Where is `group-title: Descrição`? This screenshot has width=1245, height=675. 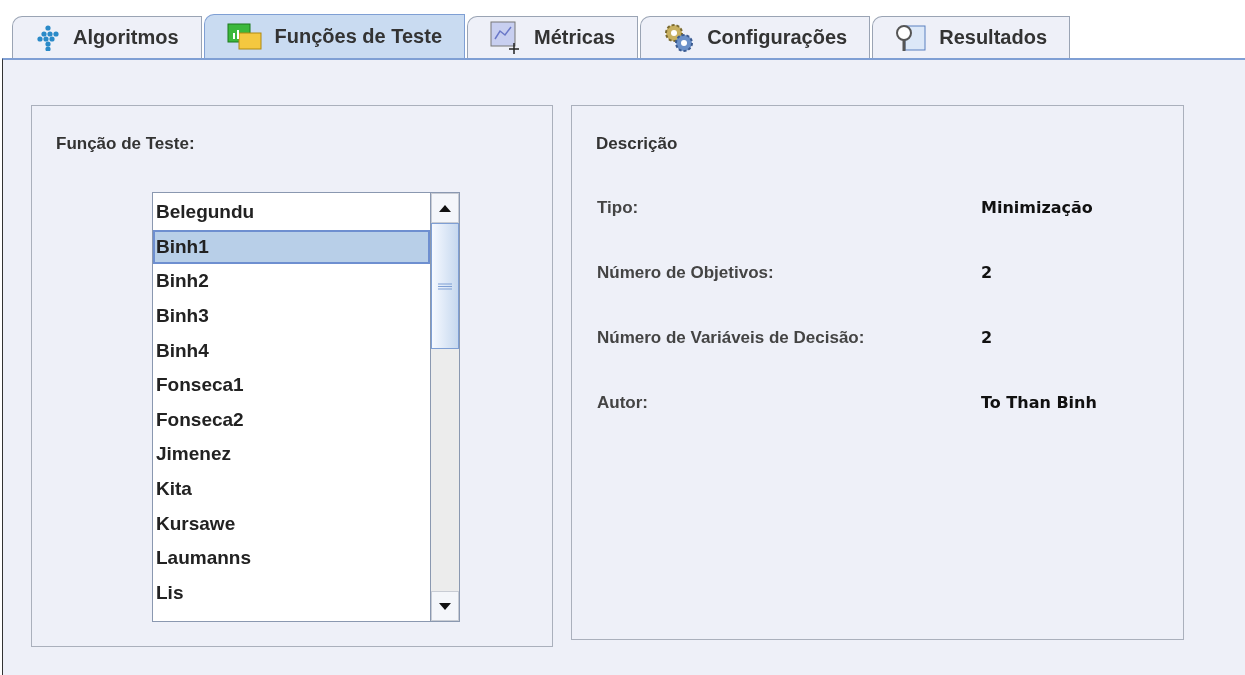 group-title: Descrição is located at coordinates (637, 144).